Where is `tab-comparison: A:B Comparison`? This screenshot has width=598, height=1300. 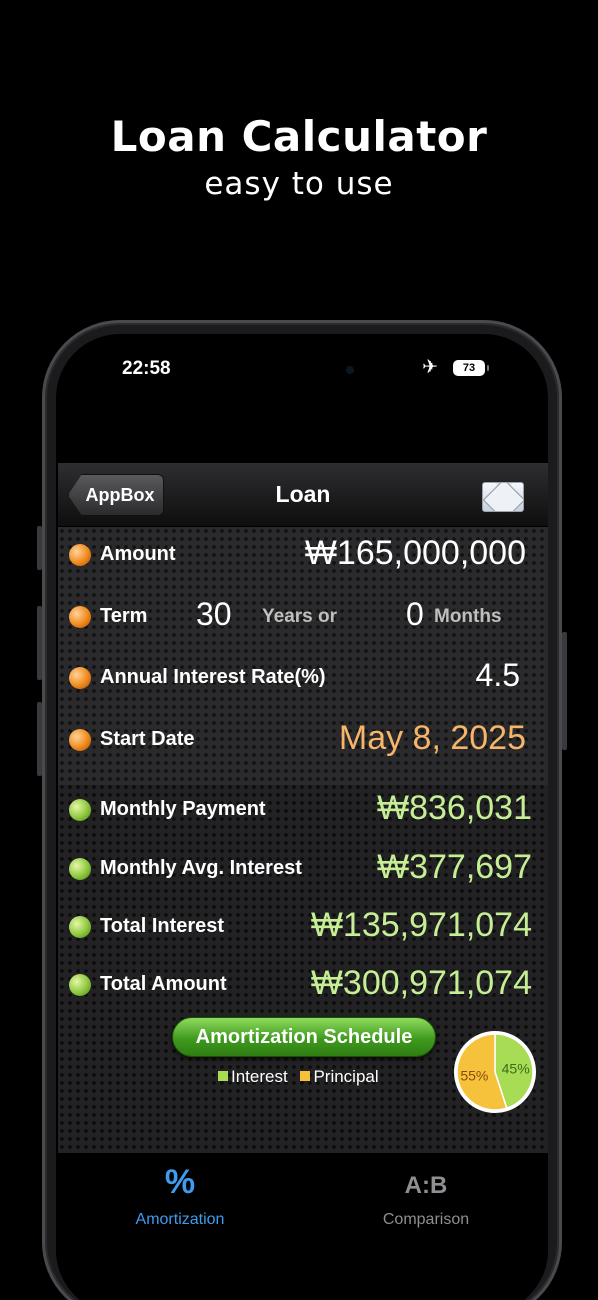 tab-comparison: A:B Comparison is located at coordinates (426, 1196).